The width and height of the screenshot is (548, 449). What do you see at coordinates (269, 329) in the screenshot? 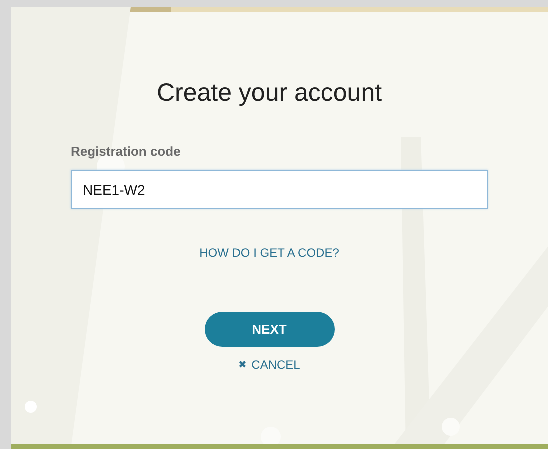
I see `next-button: NEXT` at bounding box center [269, 329].